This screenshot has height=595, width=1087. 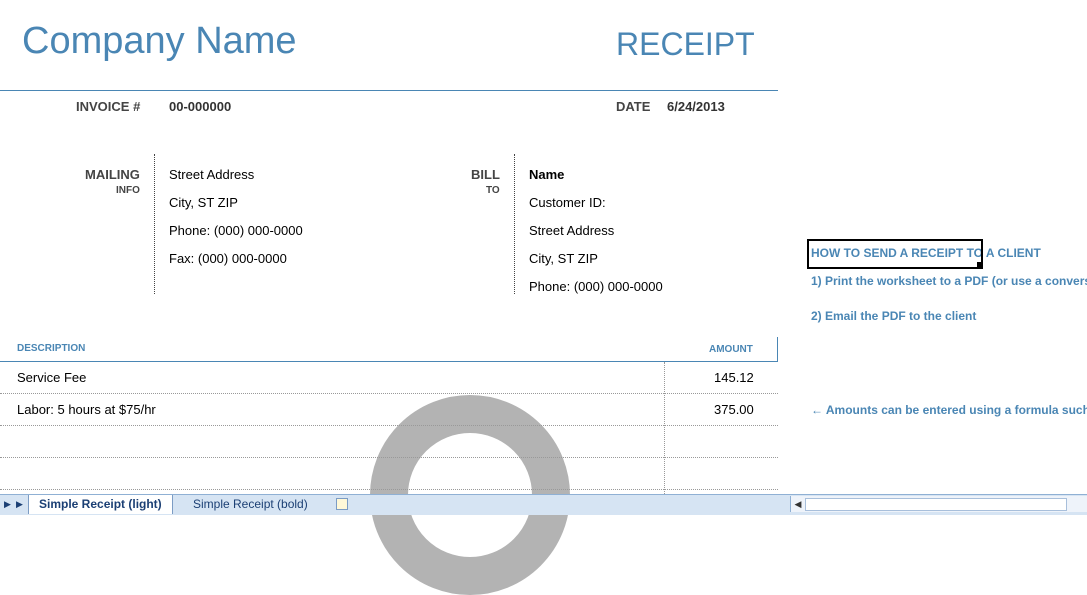 I want to click on mailing-divider, so click(x=154, y=224).